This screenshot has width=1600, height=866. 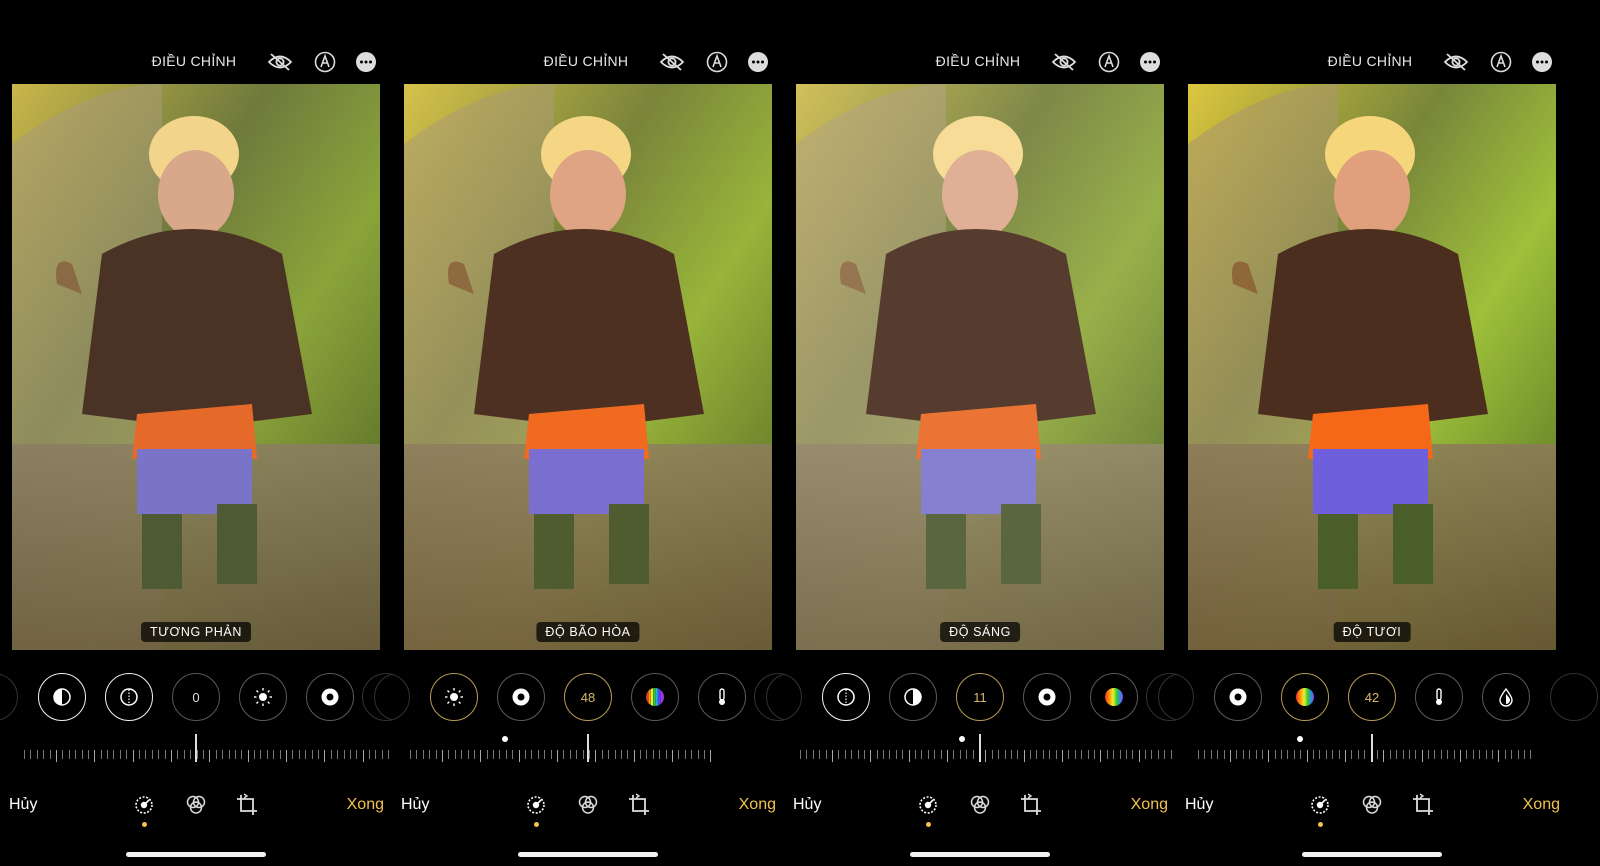 I want to click on thermometer-icon, so click(x=1439, y=696).